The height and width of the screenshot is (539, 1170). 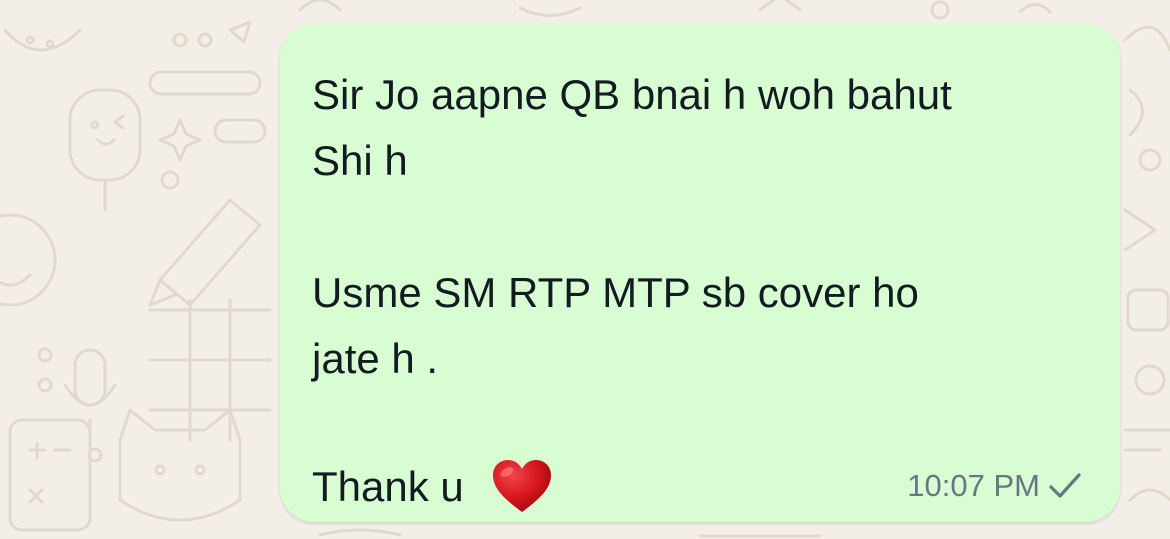 I want to click on message-last-line: Thank u, so click(x=432, y=487).